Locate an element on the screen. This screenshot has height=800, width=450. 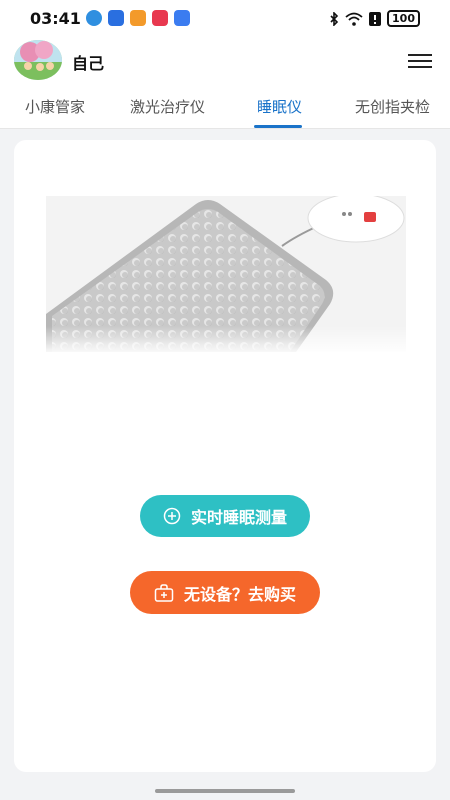
shopping-bag-icon is located at coordinates (164, 592).